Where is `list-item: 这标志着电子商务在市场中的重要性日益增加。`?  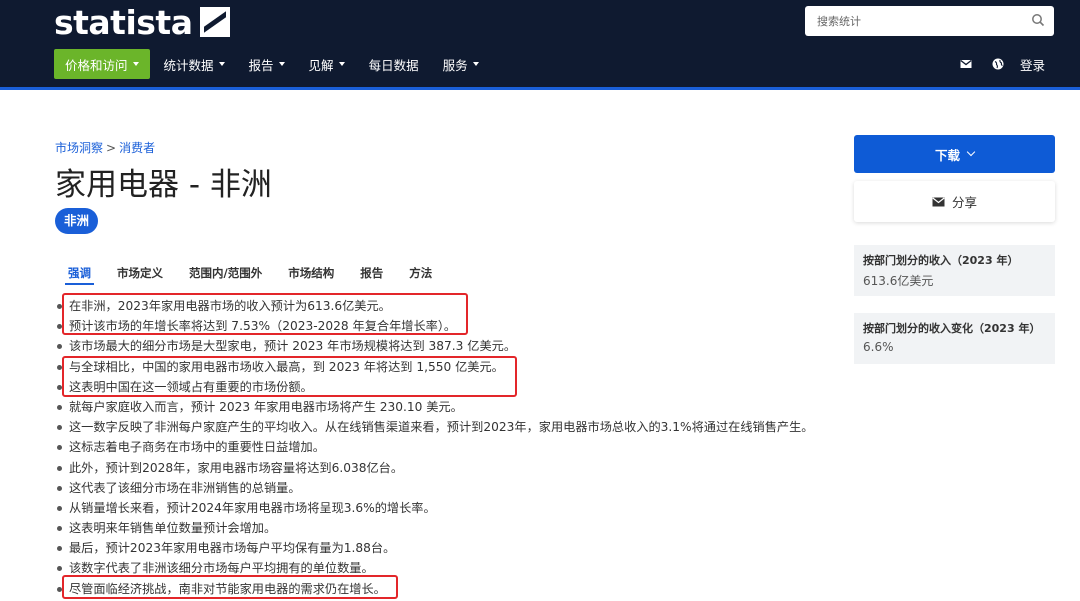 list-item: 这标志着电子商务在市场中的重要性日益增加。 is located at coordinates (455, 447).